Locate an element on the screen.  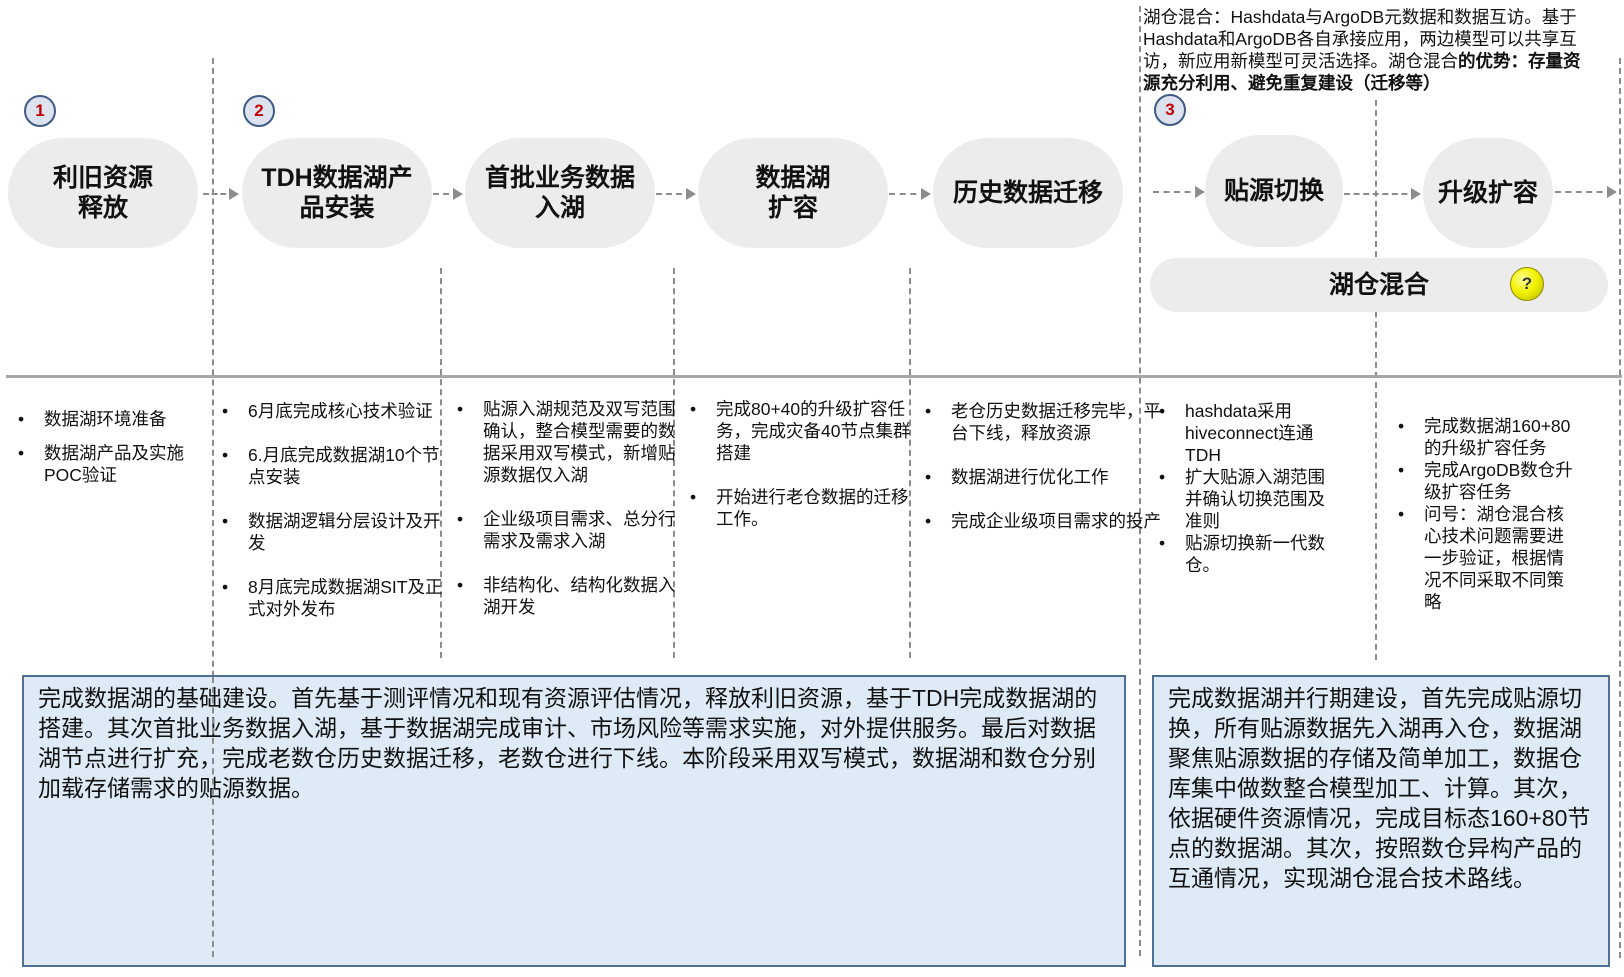
step-lake-expand: 数据湖 扩容 is located at coordinates (793, 193).